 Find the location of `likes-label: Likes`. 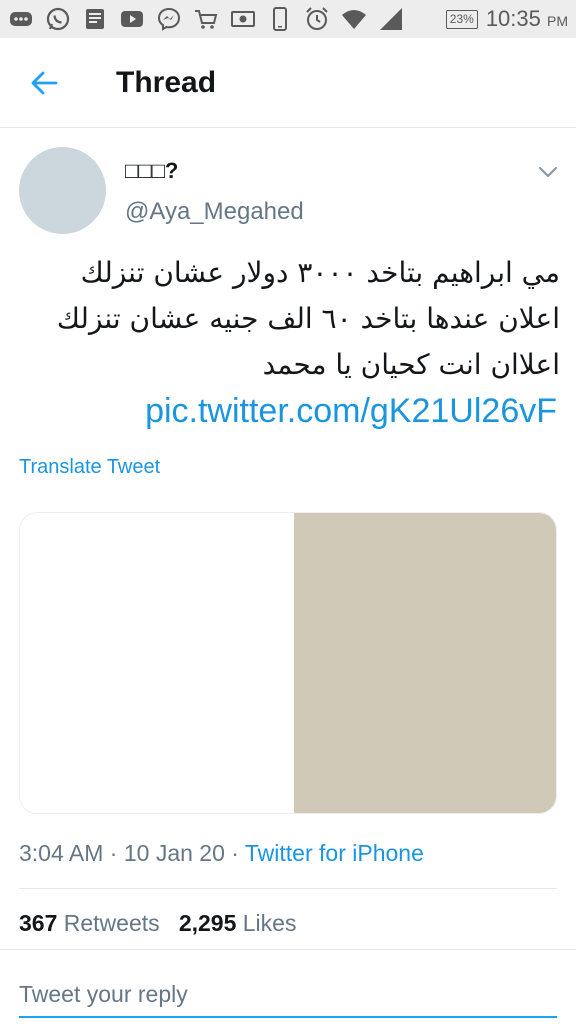

likes-label: Likes is located at coordinates (269, 923).